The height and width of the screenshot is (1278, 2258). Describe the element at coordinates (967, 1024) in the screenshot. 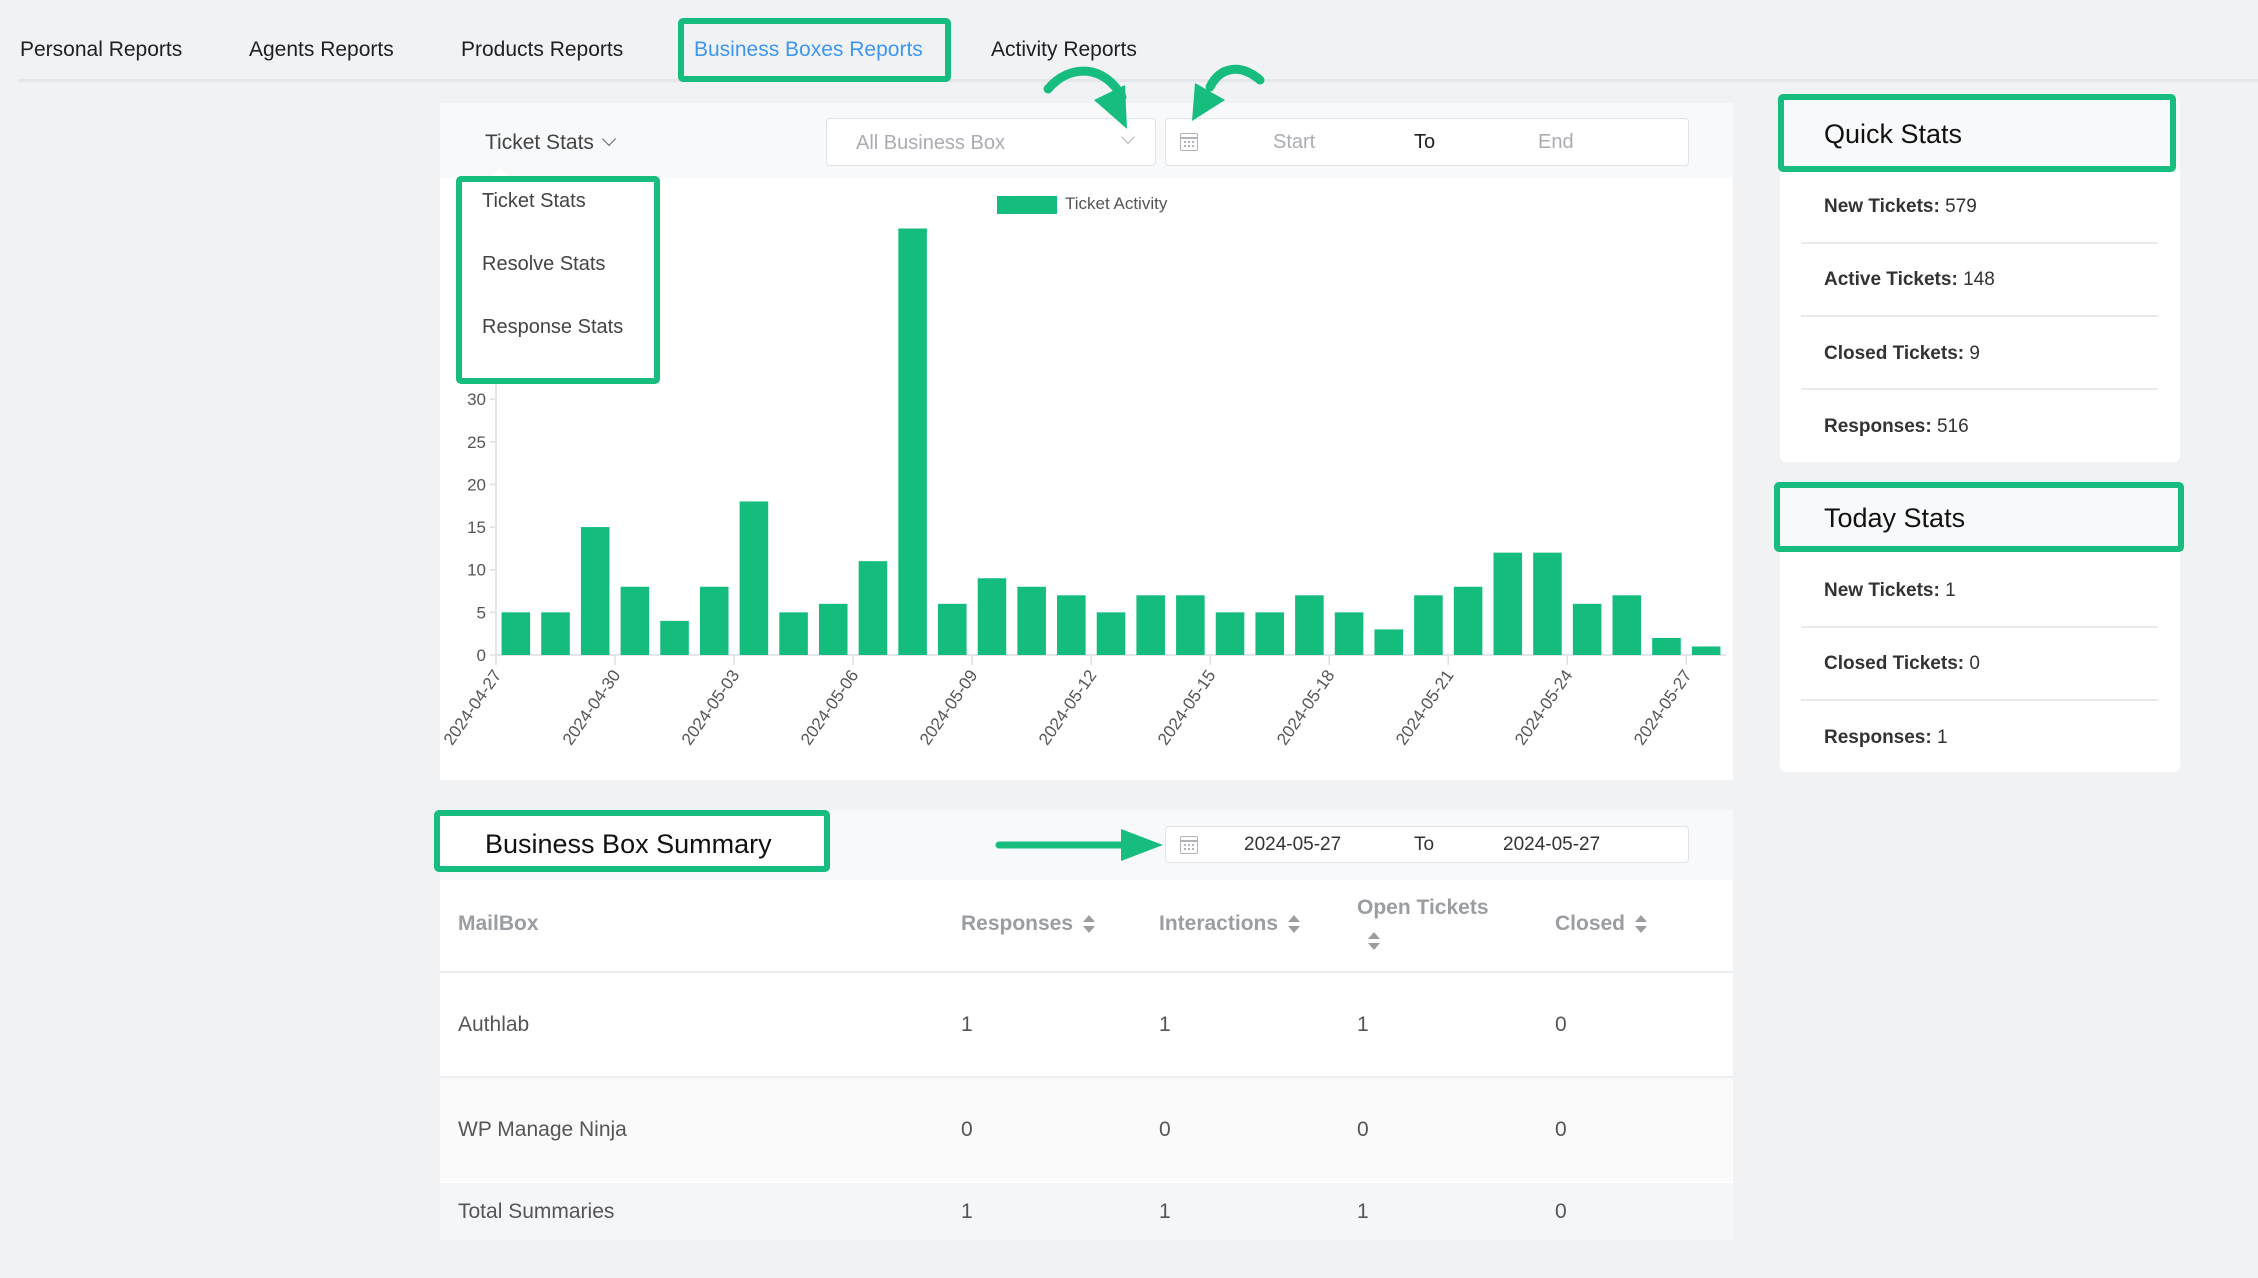

I see `cell-responses: 1` at that location.